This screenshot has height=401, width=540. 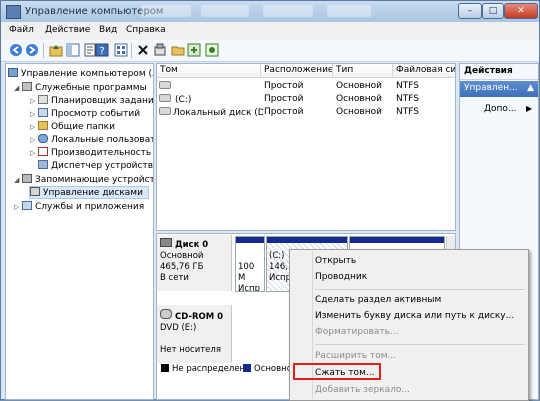 I want to click on export-icon, so click(x=194, y=50).